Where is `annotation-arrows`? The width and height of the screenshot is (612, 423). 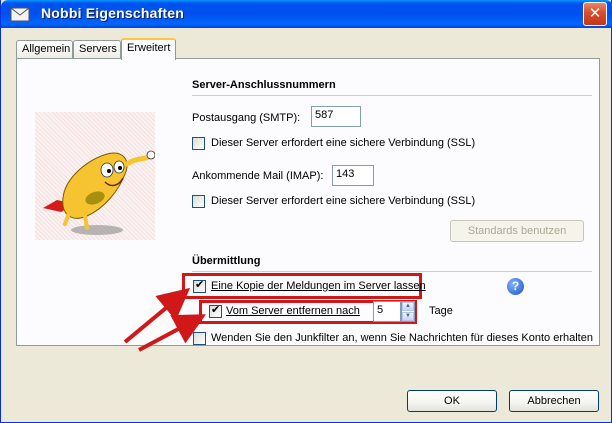 annotation-arrows is located at coordinates (165, 319).